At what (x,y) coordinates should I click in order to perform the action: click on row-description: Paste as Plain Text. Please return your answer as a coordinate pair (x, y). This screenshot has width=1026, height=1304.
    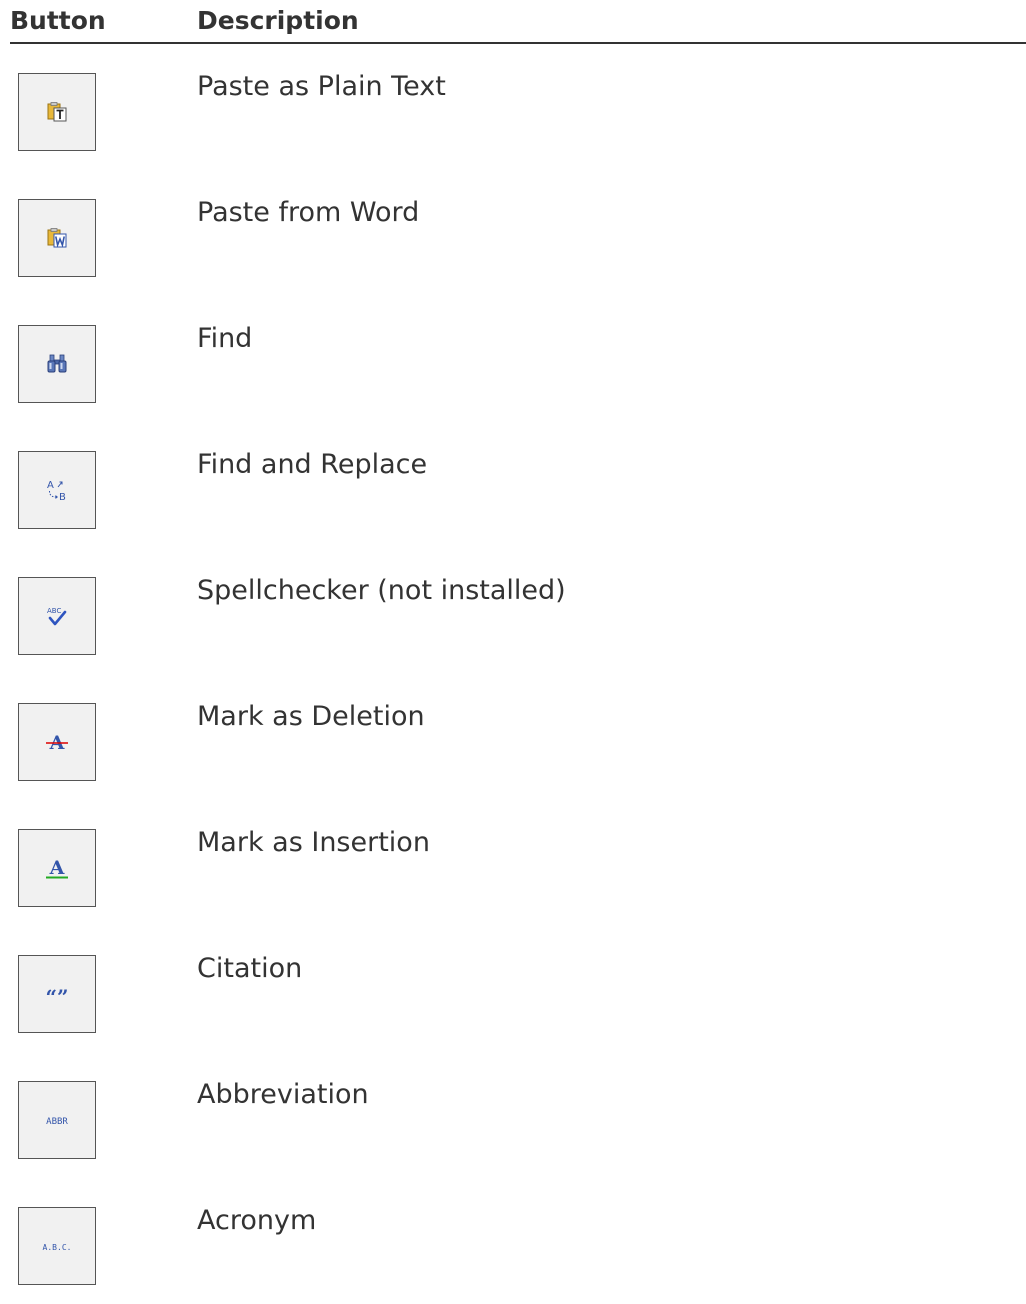
    Looking at the image, I should click on (321, 86).